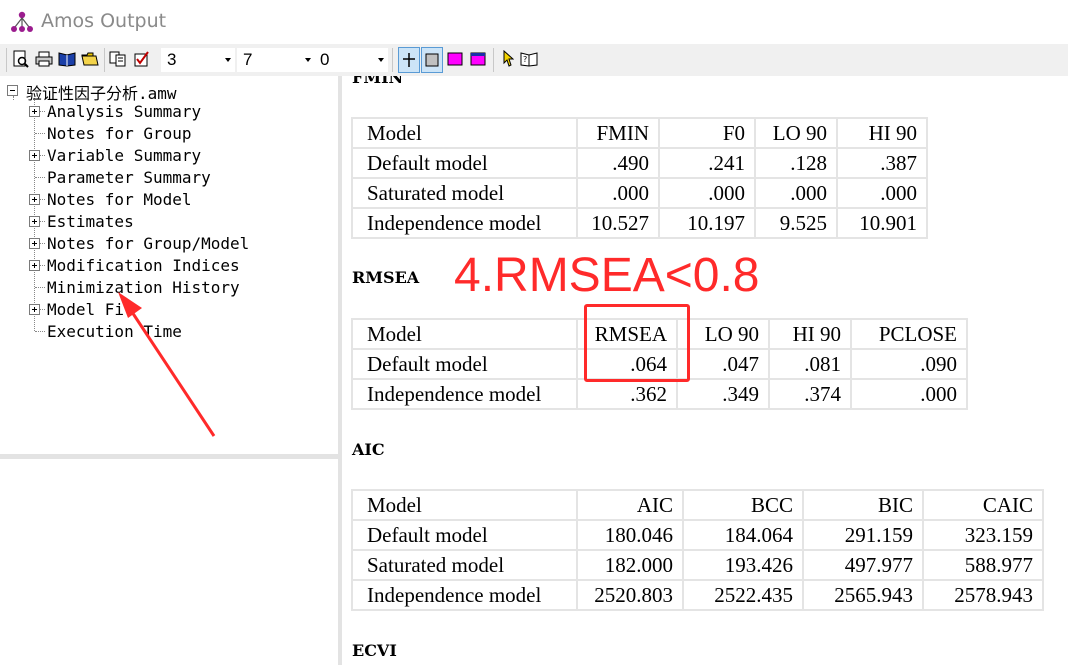 Image resolution: width=1068 pixels, height=665 pixels. Describe the element at coordinates (22, 21) in the screenshot. I see `amos-path-diagram-icon` at that location.